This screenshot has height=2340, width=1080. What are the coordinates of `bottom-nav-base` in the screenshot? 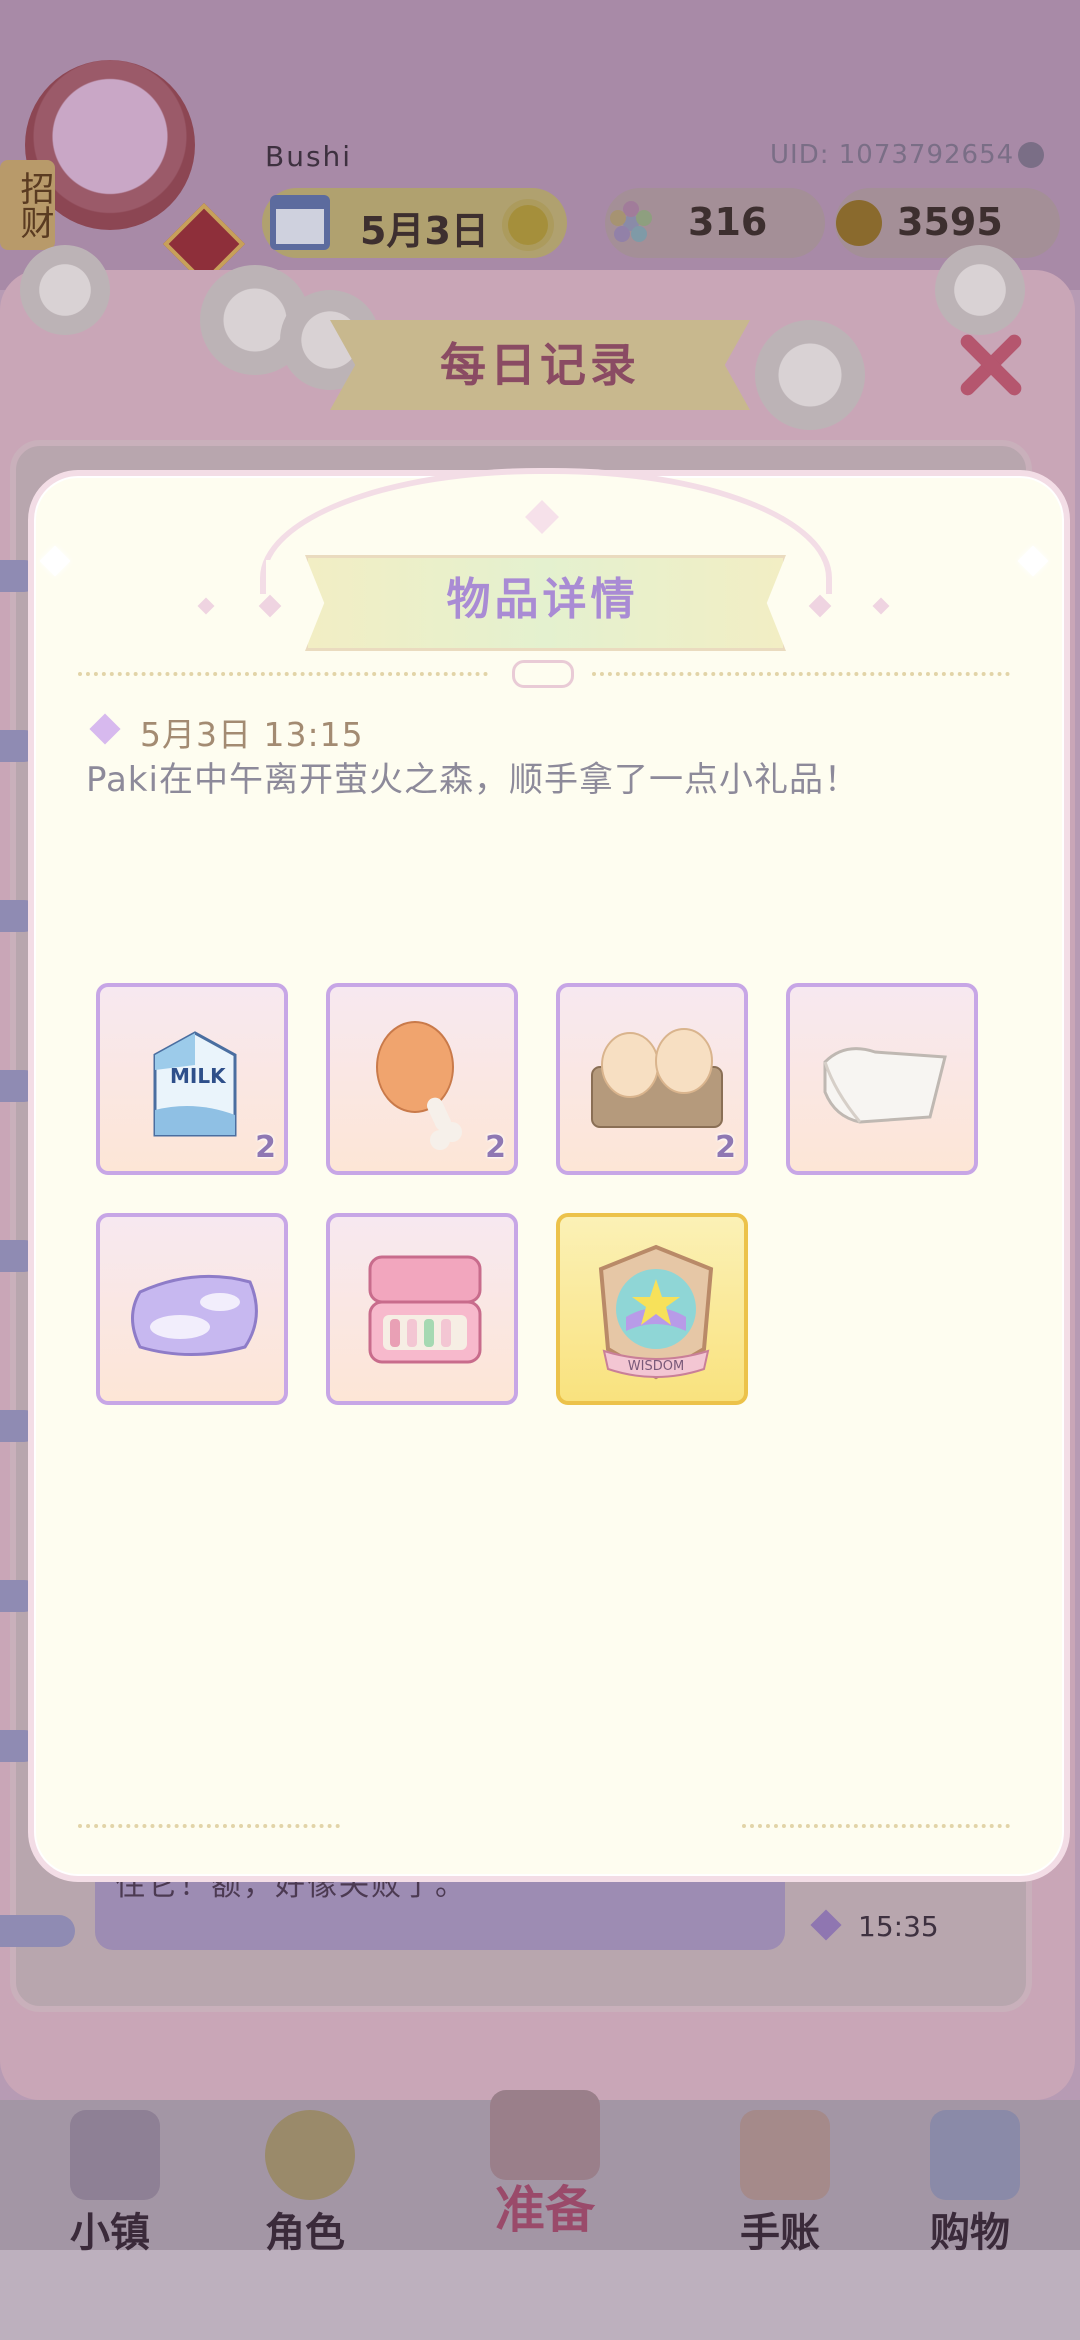 It's located at (540, 2295).